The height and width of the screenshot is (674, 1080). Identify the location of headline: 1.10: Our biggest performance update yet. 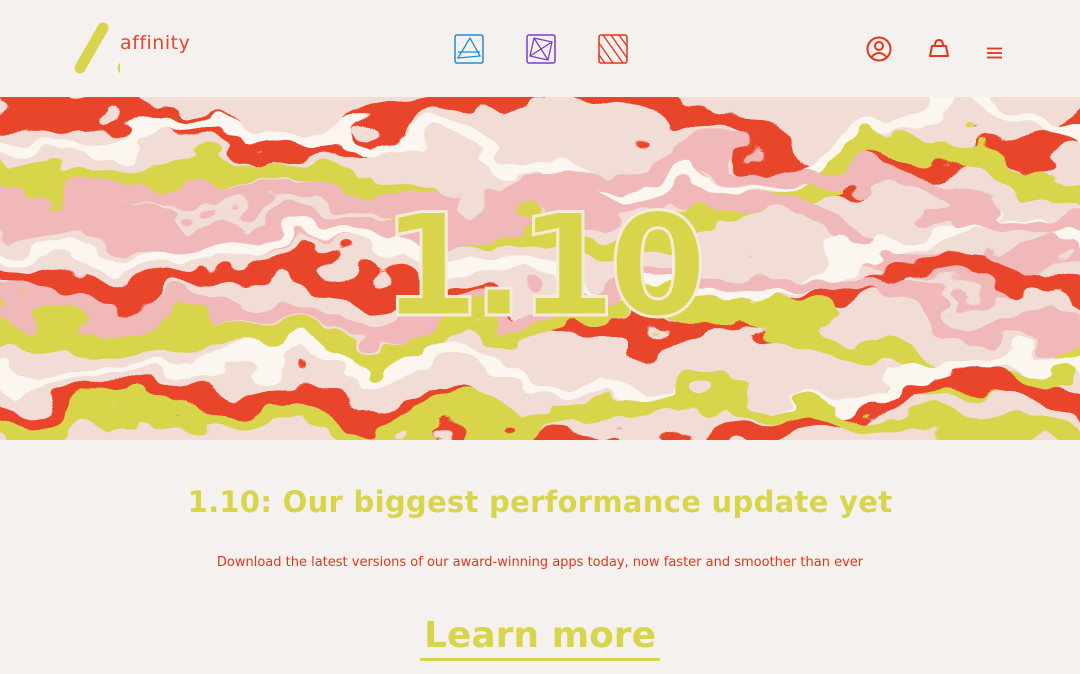
(540, 502).